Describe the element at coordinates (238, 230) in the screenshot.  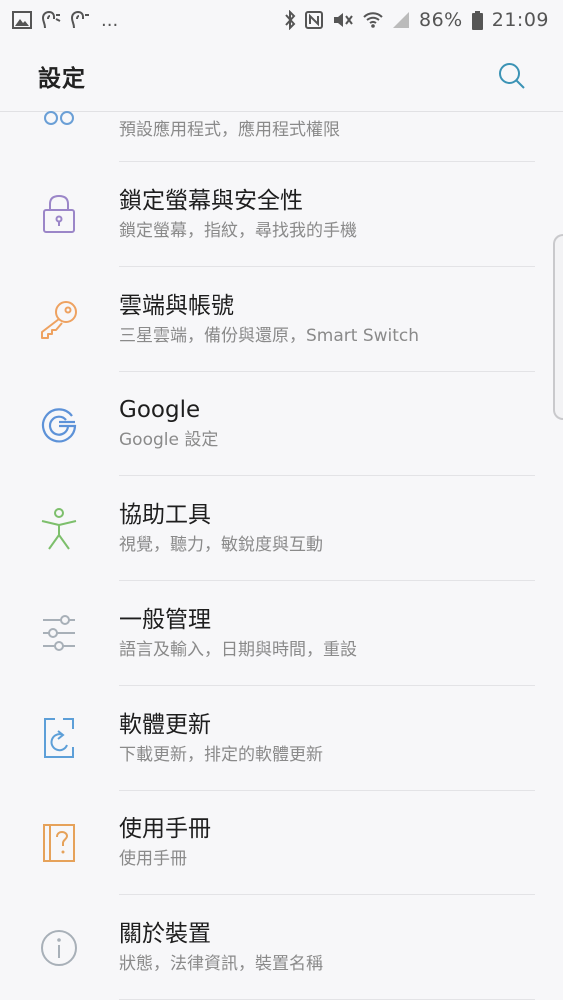
I see `settings-item-subtitle: 鎖定螢幕，指紋，尋找我的手機` at that location.